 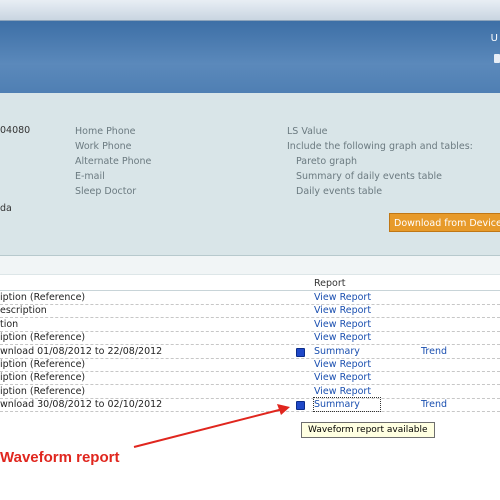 What do you see at coordinates (211, 426) in the screenshot?
I see `annotation-arrow` at bounding box center [211, 426].